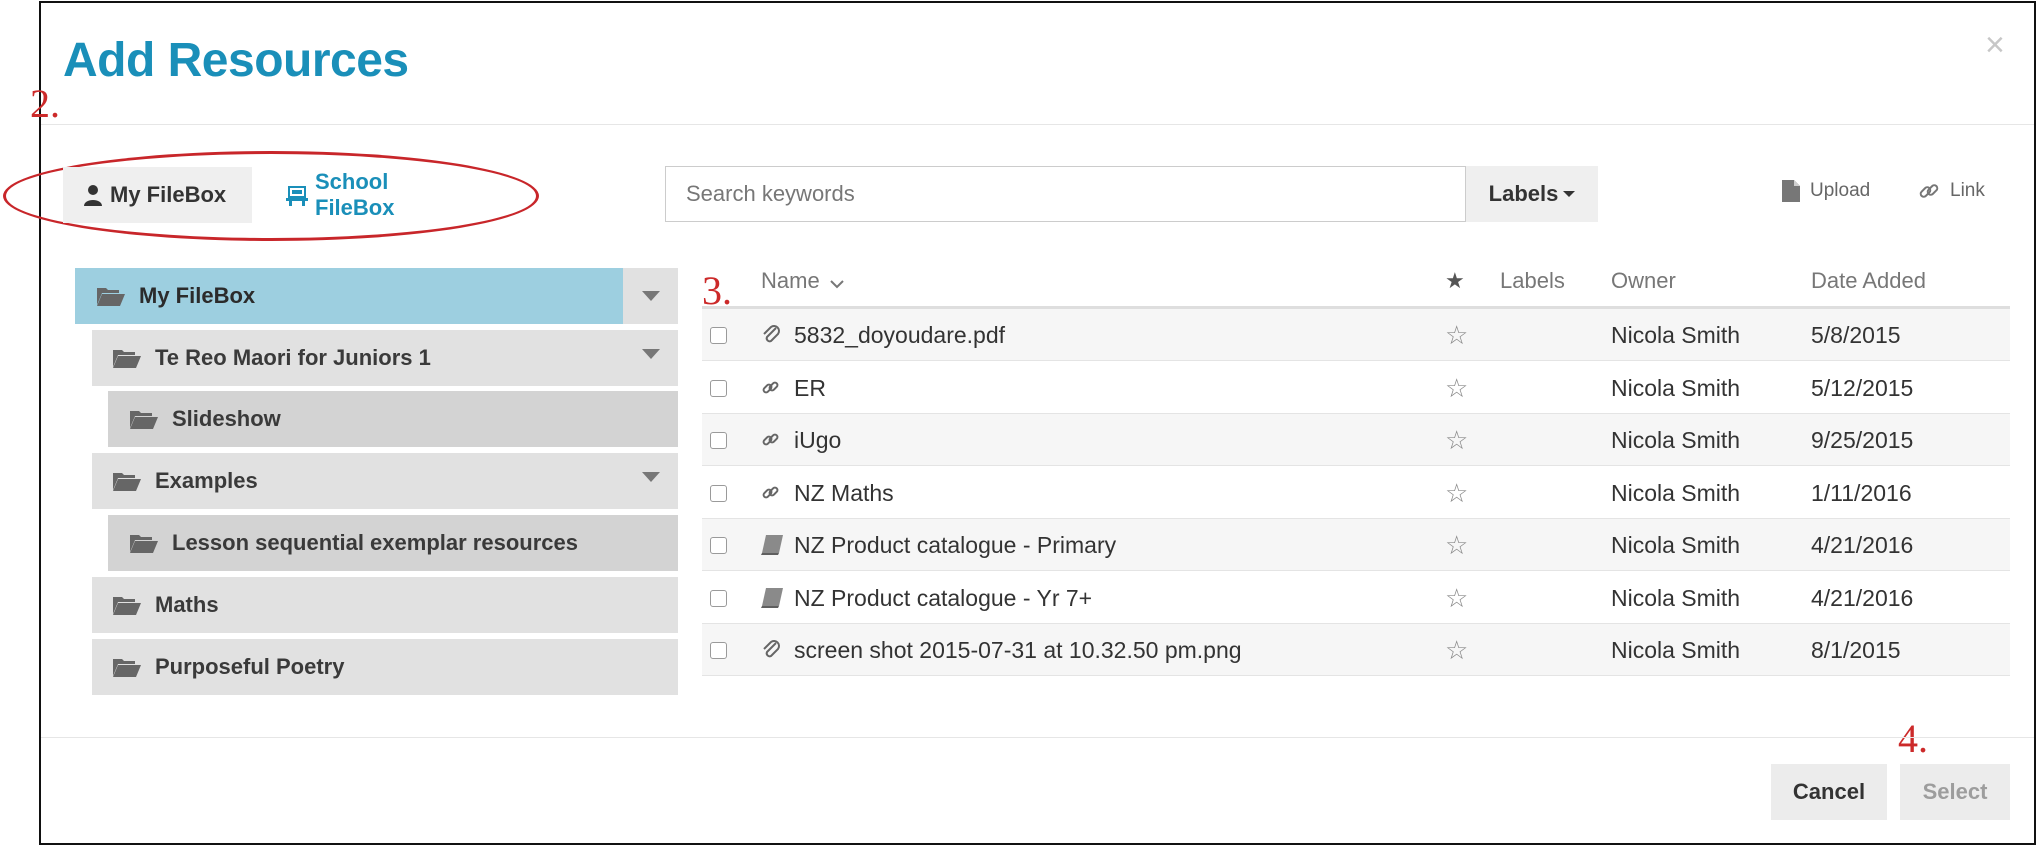  What do you see at coordinates (1037, 737) in the screenshot?
I see `footer-divider` at bounding box center [1037, 737].